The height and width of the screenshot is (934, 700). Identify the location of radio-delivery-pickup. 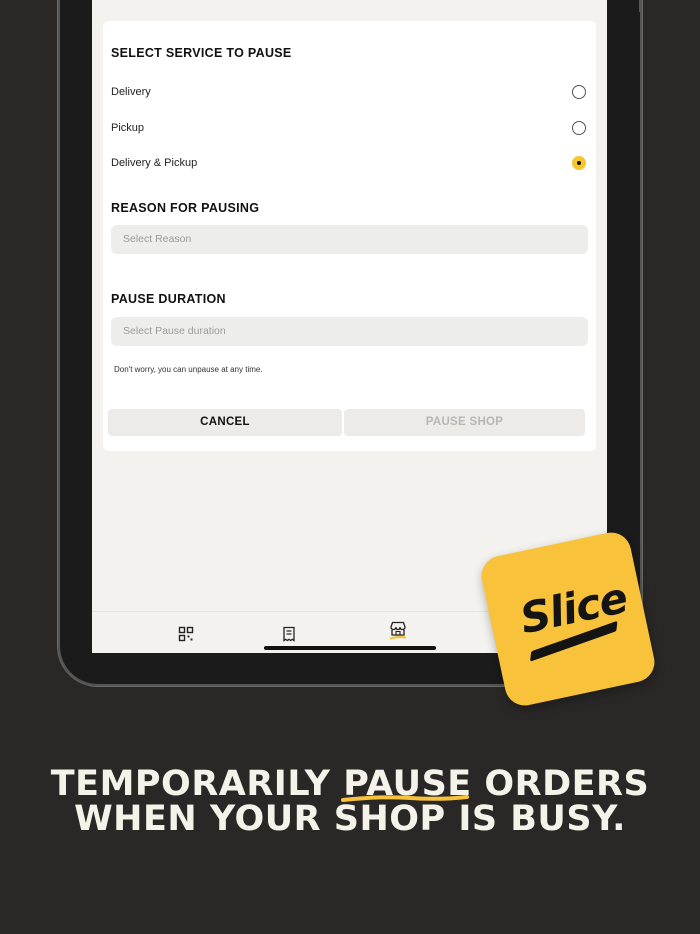
(579, 163).